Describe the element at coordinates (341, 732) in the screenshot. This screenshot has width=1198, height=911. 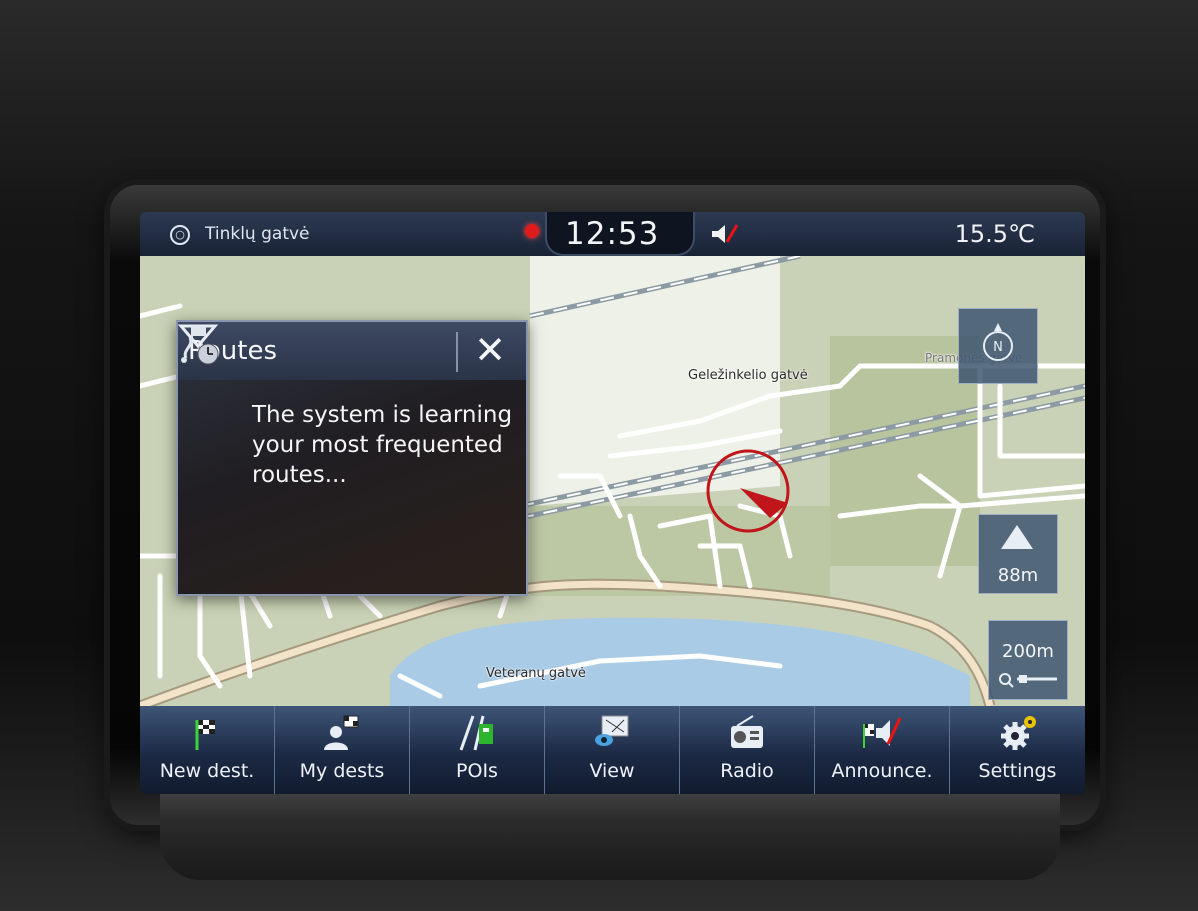
I see `person-flag-icon` at that location.